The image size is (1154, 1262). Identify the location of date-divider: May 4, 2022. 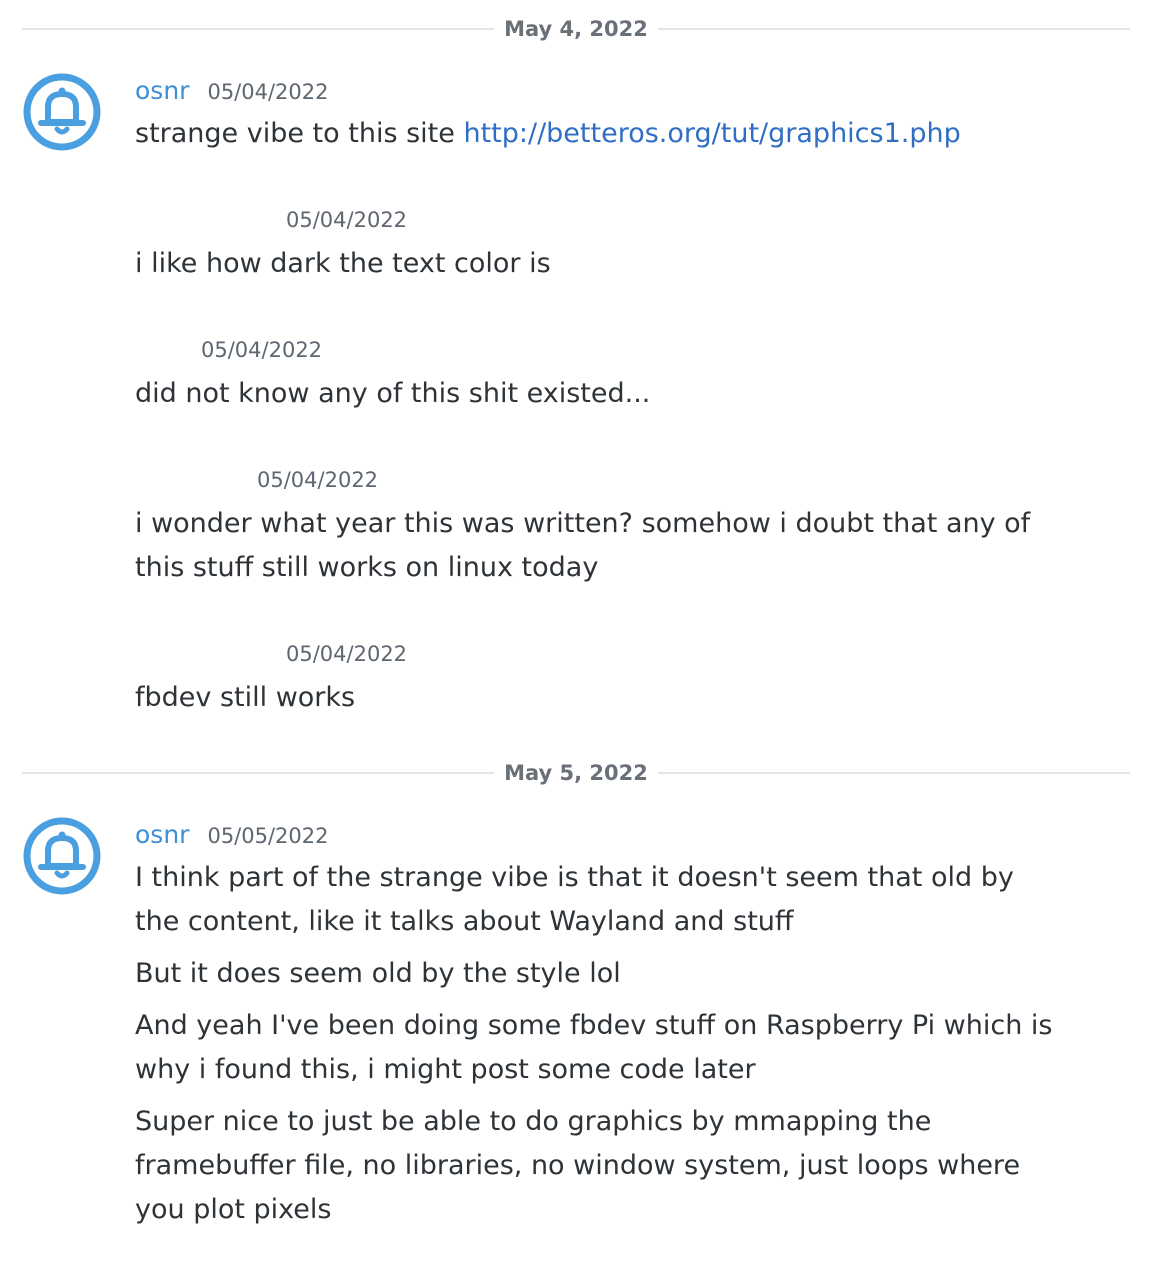
(576, 29).